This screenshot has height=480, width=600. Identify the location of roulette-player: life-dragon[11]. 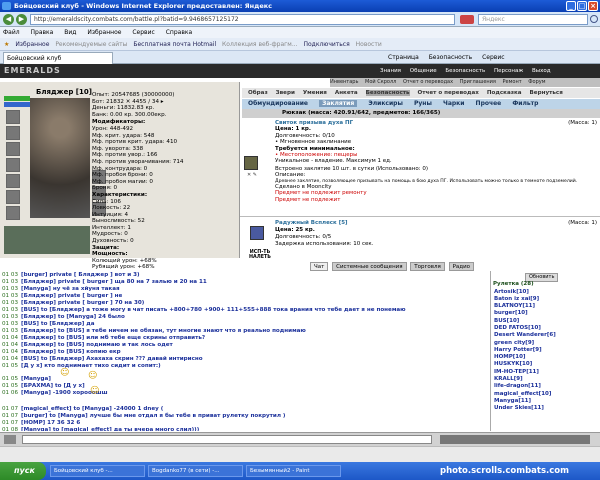
(547, 386).